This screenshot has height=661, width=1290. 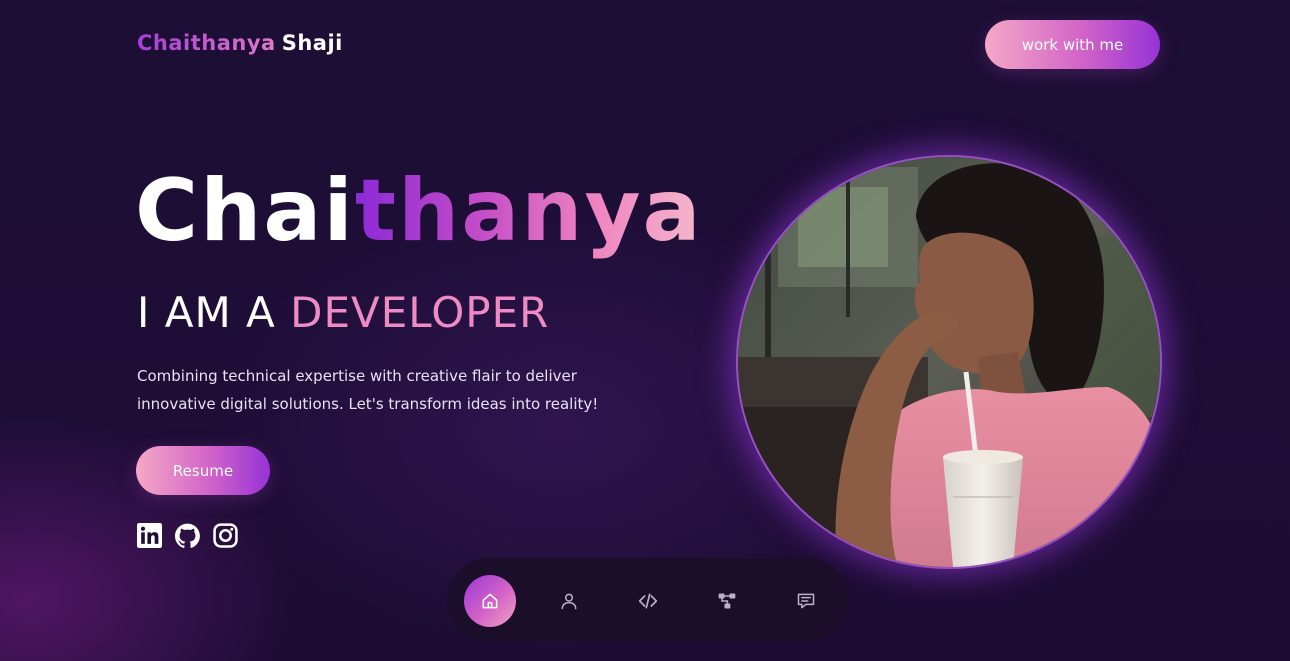 I want to click on nav-projects, so click(x=727, y=601).